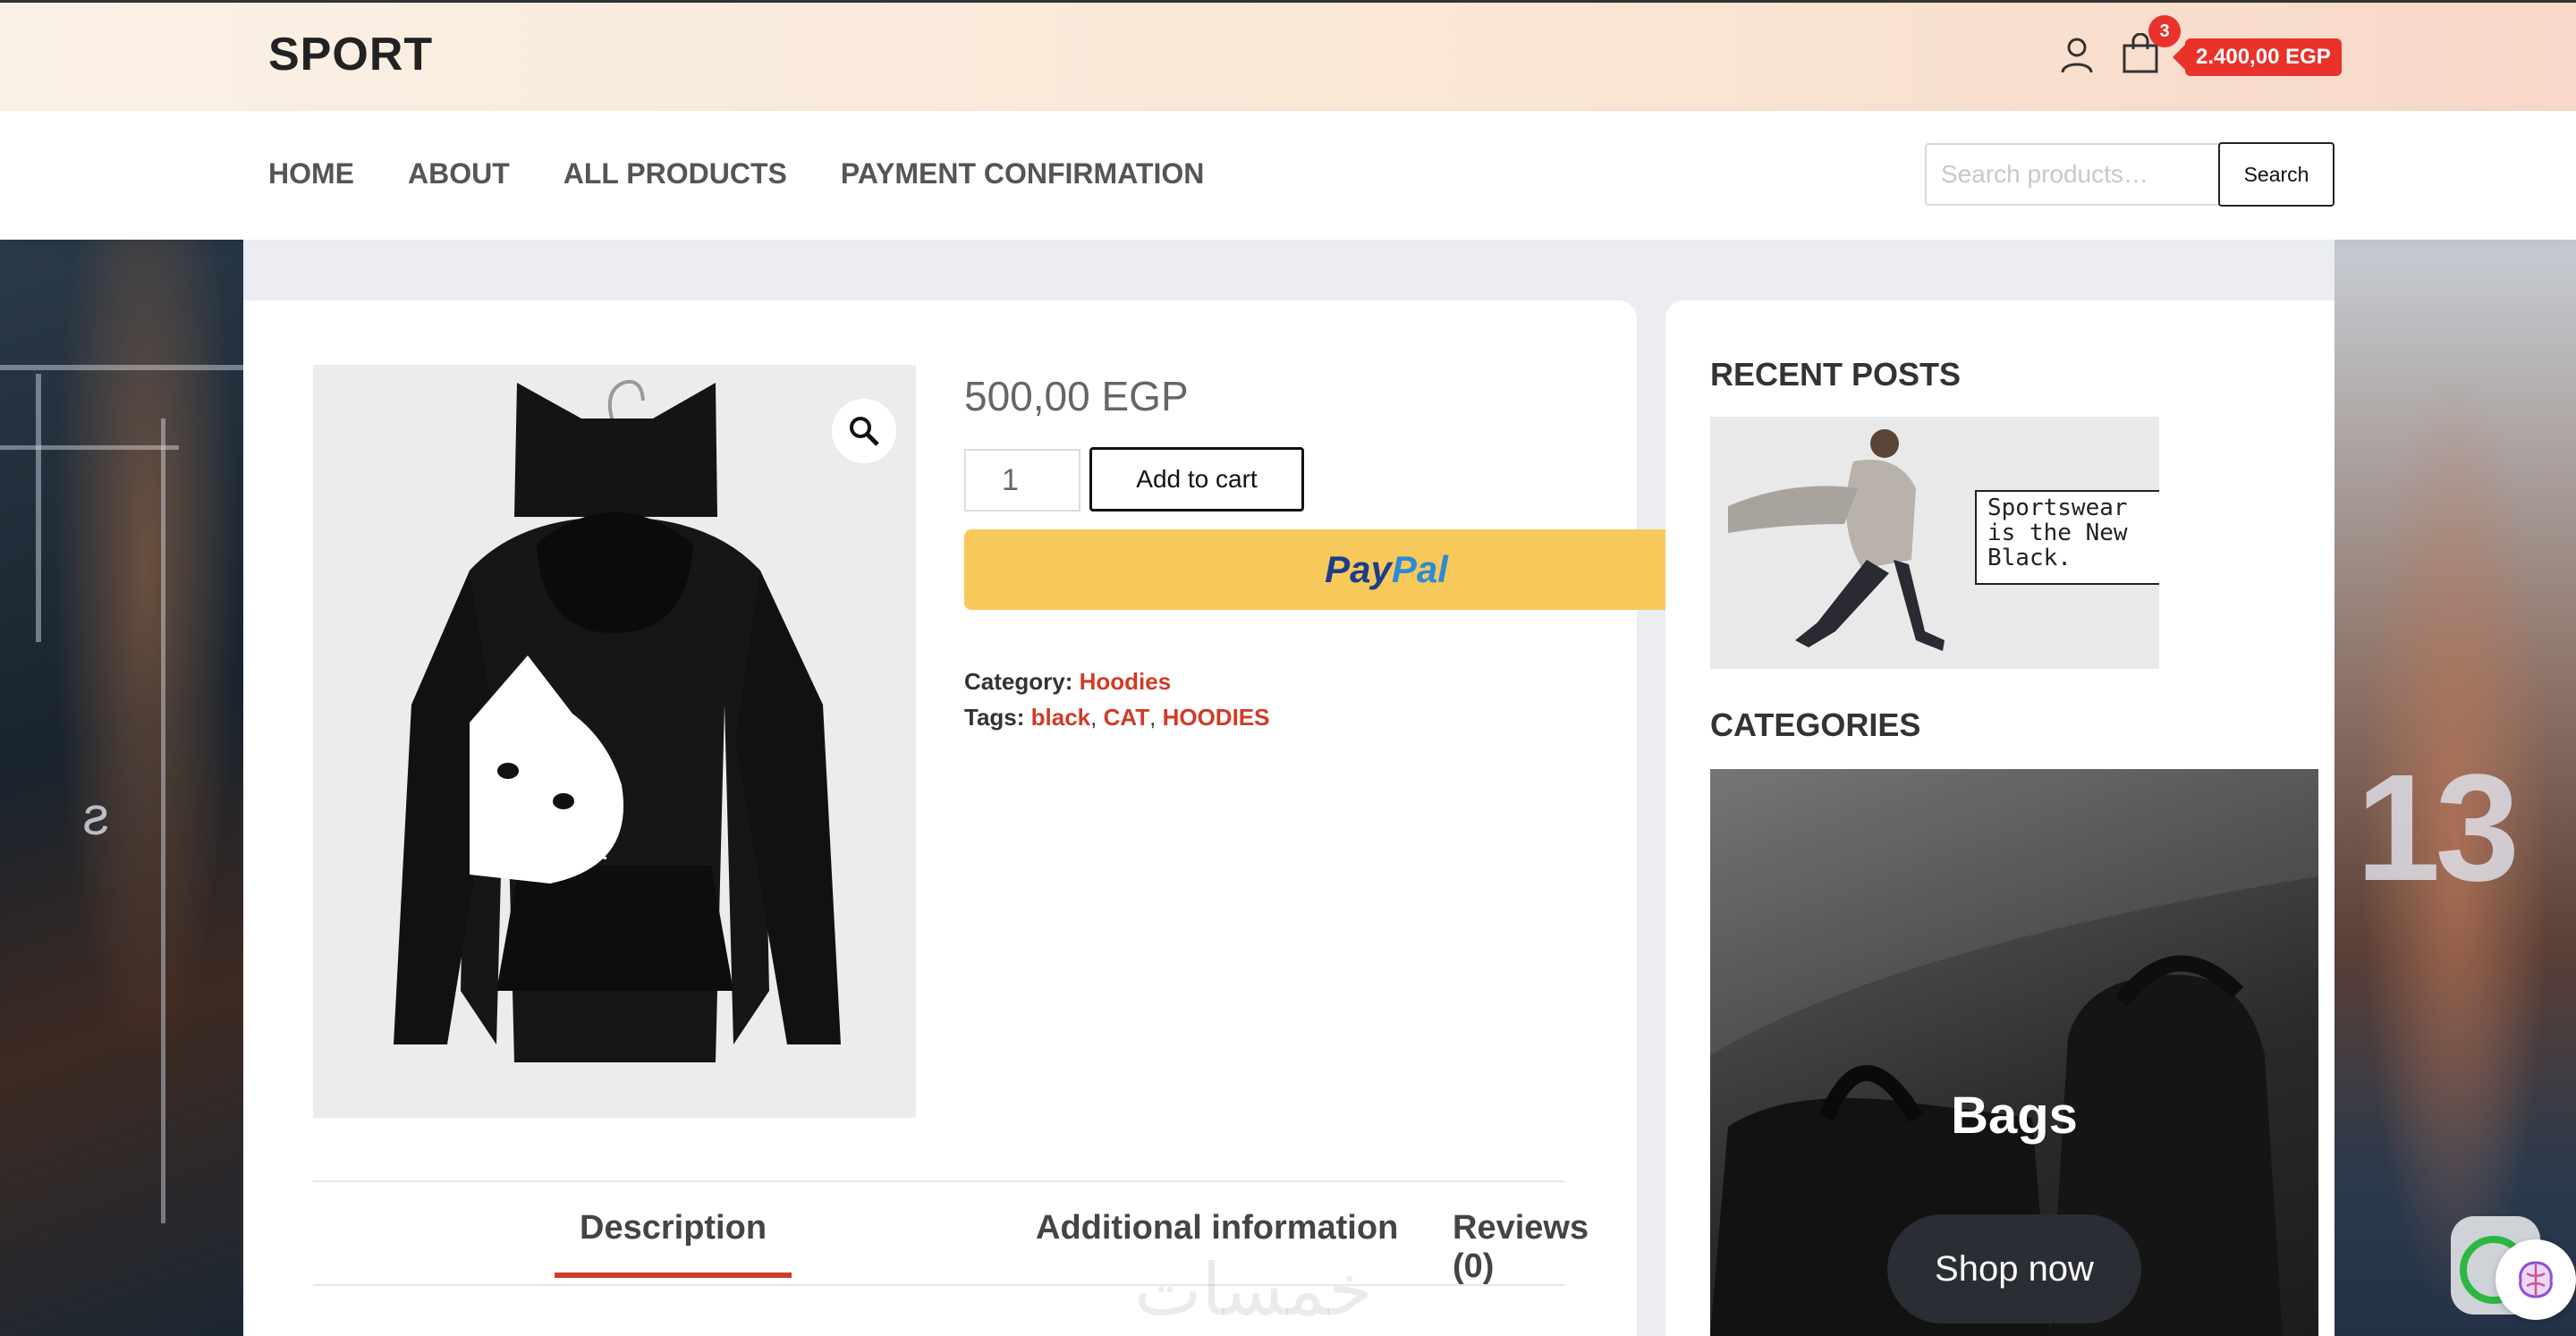 This screenshot has height=1336, width=2576. What do you see at coordinates (2057, 508) in the screenshot?
I see `post-caption-line: Sportswear` at bounding box center [2057, 508].